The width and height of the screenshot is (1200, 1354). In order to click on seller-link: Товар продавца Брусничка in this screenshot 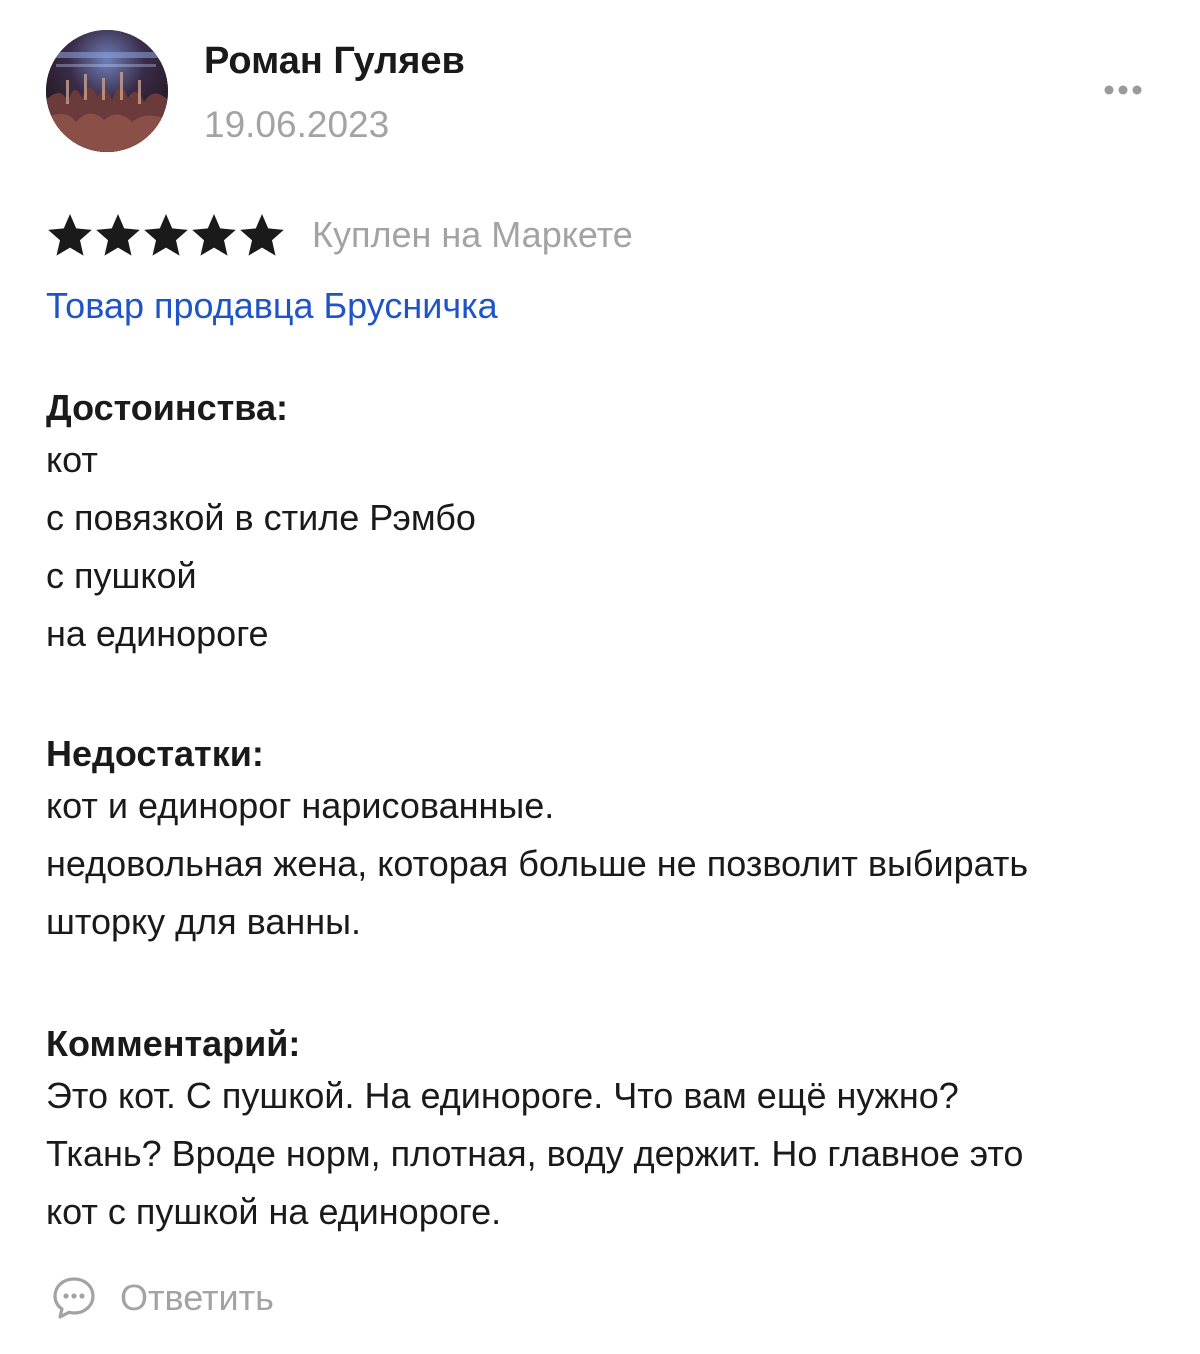, I will do `click(272, 306)`.